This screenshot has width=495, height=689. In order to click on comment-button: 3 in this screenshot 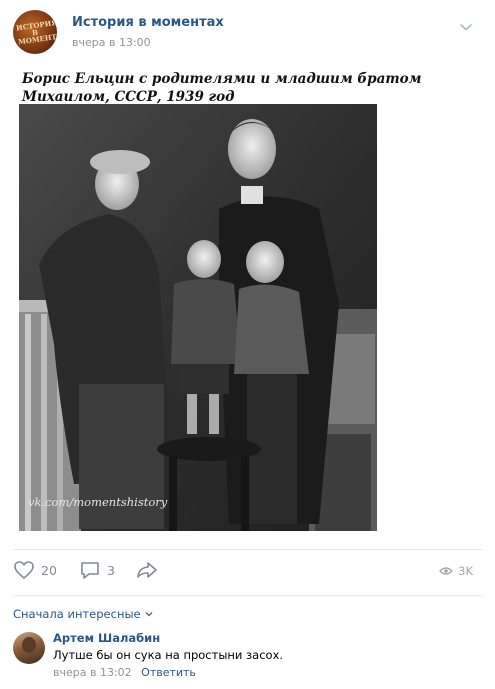, I will do `click(97, 570)`.